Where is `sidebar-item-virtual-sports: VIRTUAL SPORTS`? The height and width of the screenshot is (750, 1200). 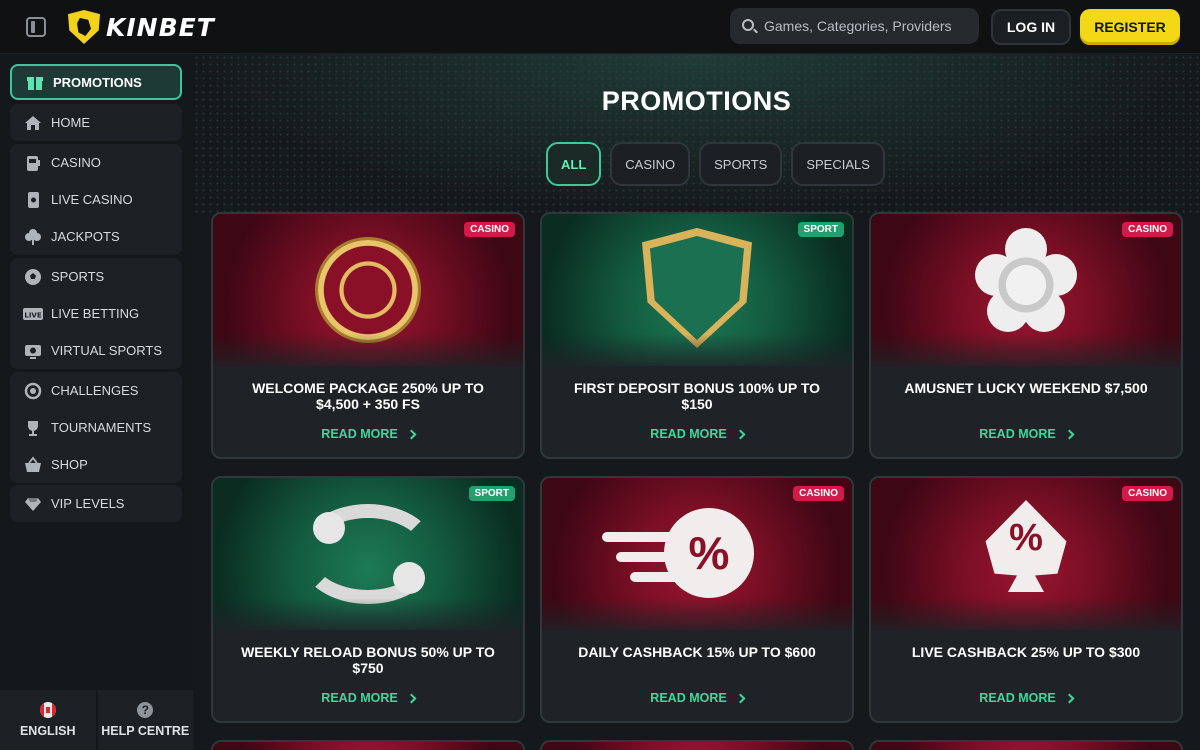 sidebar-item-virtual-sports: VIRTUAL SPORTS is located at coordinates (96, 350).